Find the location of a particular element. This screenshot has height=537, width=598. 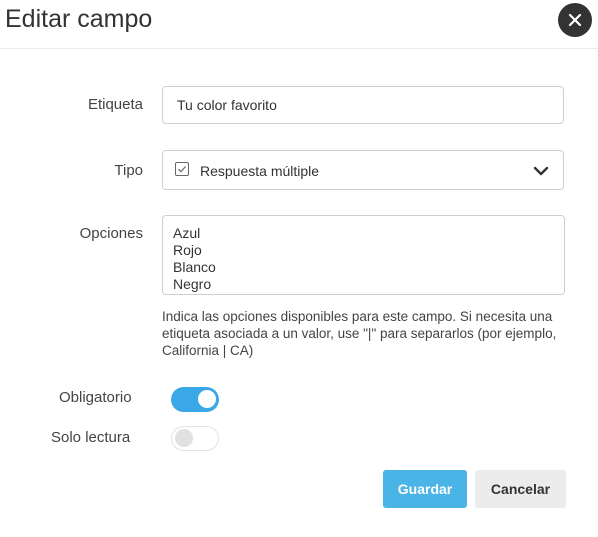

solo-lectura-toggle is located at coordinates (195, 438).